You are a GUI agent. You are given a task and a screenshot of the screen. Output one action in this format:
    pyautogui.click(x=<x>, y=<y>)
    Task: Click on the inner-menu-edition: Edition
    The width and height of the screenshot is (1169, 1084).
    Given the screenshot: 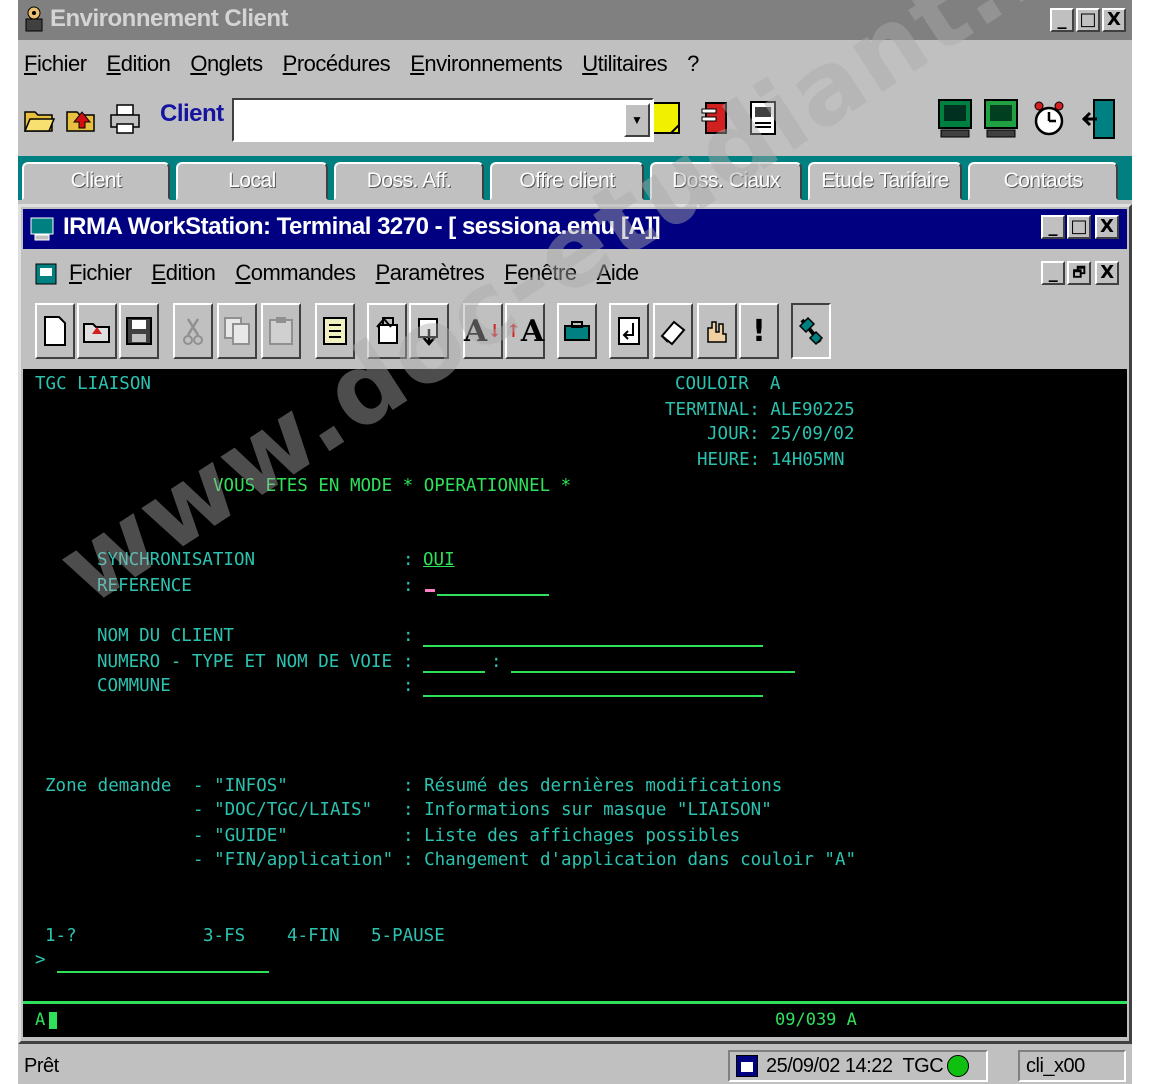 What is the action you would take?
    pyautogui.click(x=184, y=273)
    